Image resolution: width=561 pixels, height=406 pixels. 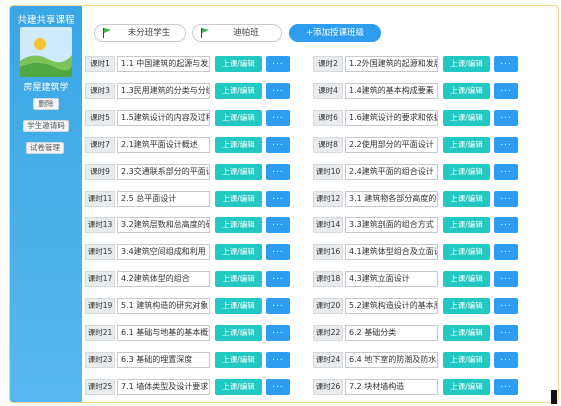 What do you see at coordinates (100, 252) in the screenshot?
I see `lesson-tag: 课时15` at bounding box center [100, 252].